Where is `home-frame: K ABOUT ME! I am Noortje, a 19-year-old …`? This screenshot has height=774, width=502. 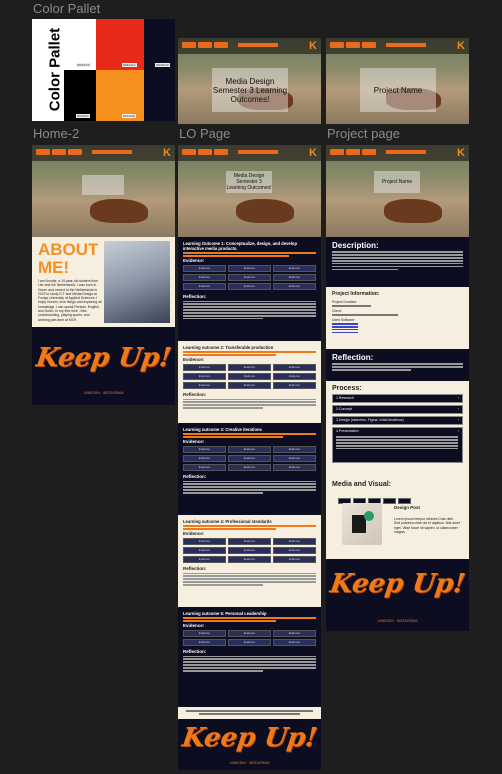 home-frame: K ABOUT ME! I am Noortje, a 19-year-old … is located at coordinates (103, 275).